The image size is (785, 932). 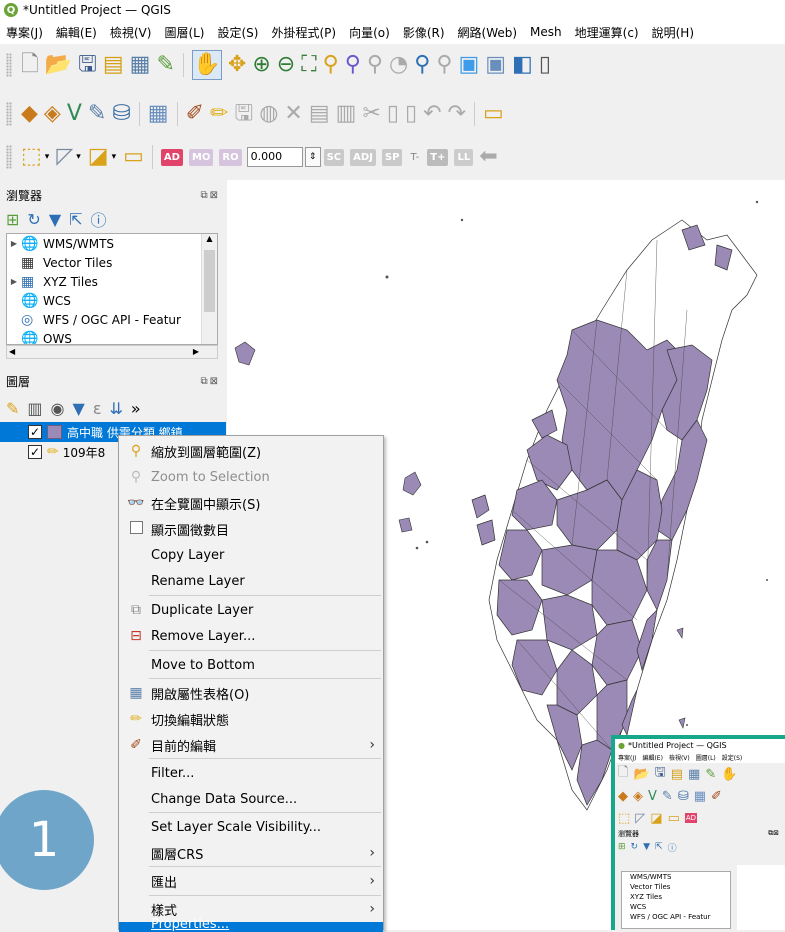 I want to click on new-map-view-icon: ⚲, so click(x=444, y=65).